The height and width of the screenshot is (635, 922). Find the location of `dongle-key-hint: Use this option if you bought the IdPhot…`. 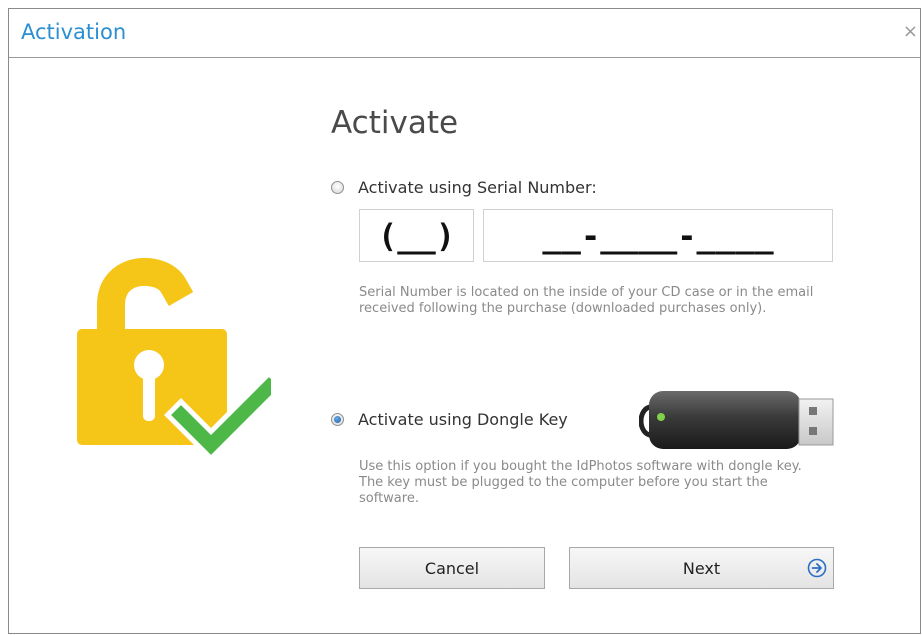

dongle-key-hint: Use this option if you bought the IdPhot… is located at coordinates (580, 482).